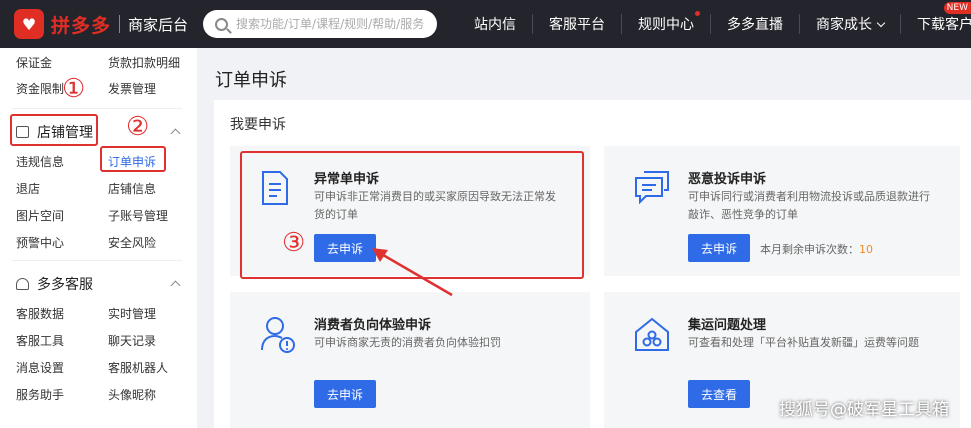  I want to click on card-description: 可查看和处理「平台补贴直发新疆」运费等问题, so click(803, 343).